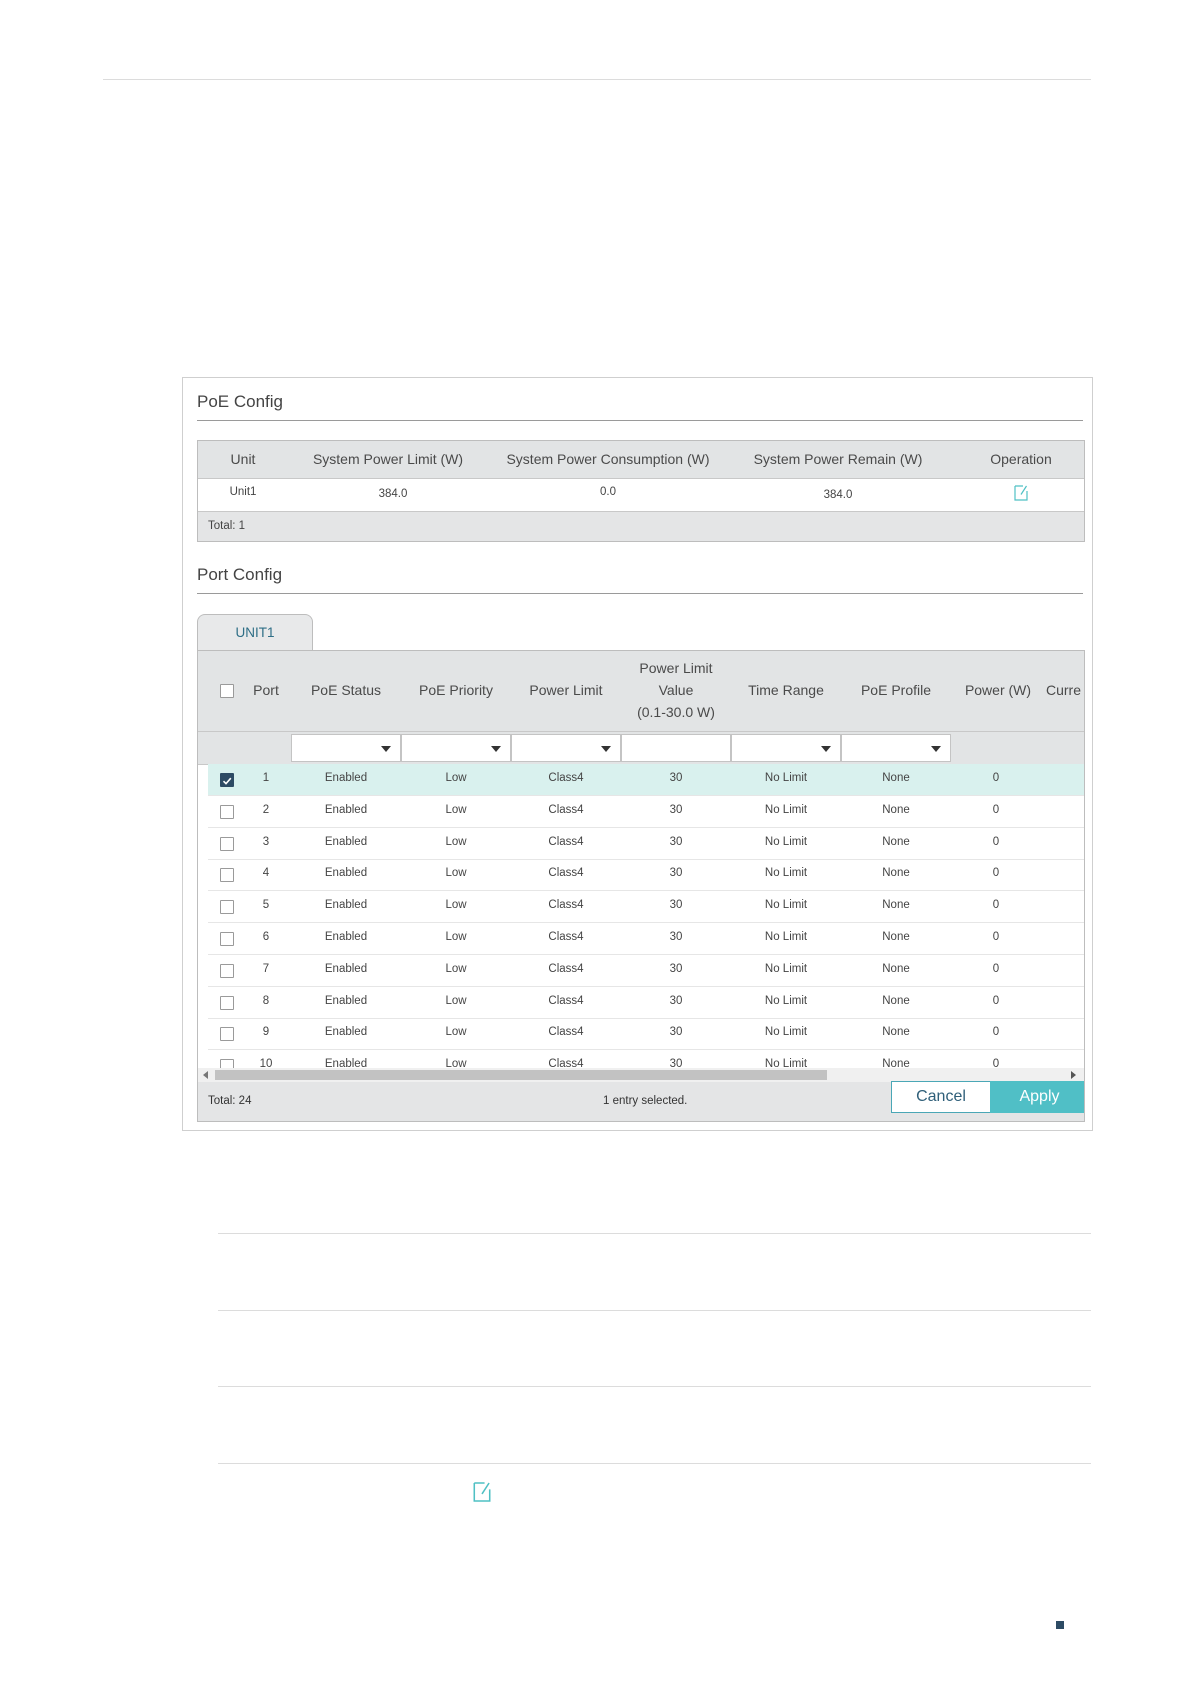 This screenshot has height=1684, width=1191. I want to click on col-power-limit-value-line1: Power Limit, so click(676, 668).